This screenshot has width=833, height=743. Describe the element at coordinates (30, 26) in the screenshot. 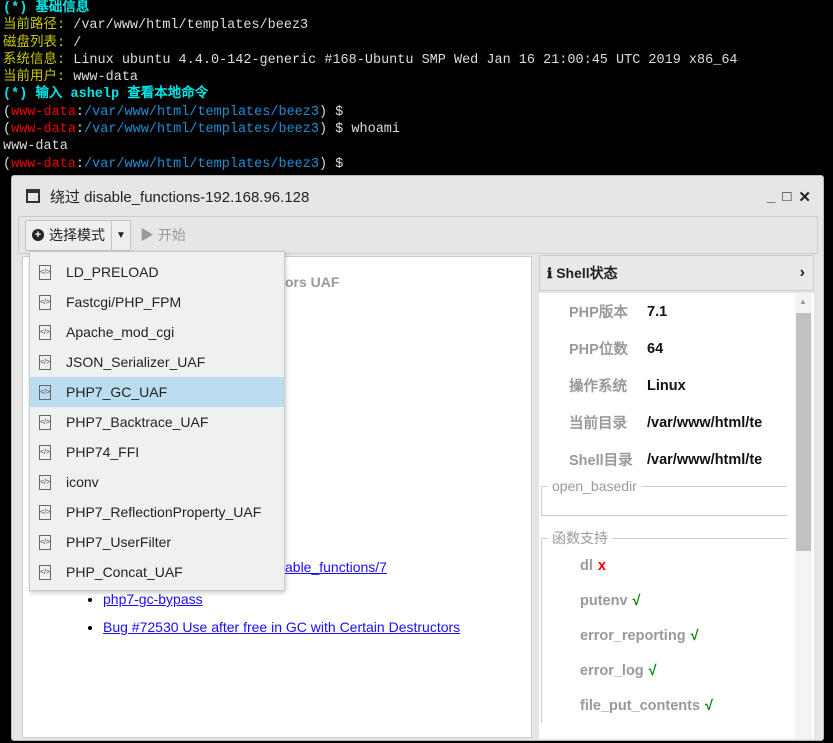

I see `label: 当前路径` at that location.